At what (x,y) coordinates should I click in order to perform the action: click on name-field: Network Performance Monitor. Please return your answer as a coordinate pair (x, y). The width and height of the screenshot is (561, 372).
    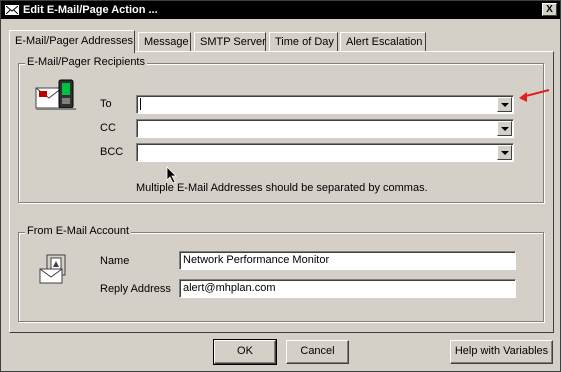
    Looking at the image, I should click on (347, 260).